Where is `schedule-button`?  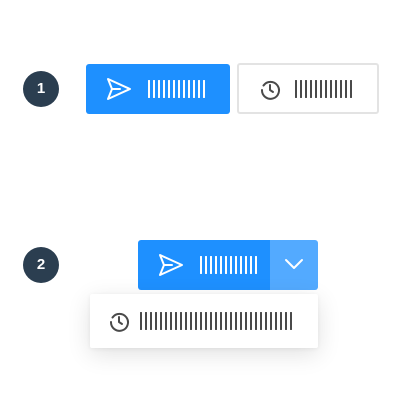
schedule-button is located at coordinates (308, 88).